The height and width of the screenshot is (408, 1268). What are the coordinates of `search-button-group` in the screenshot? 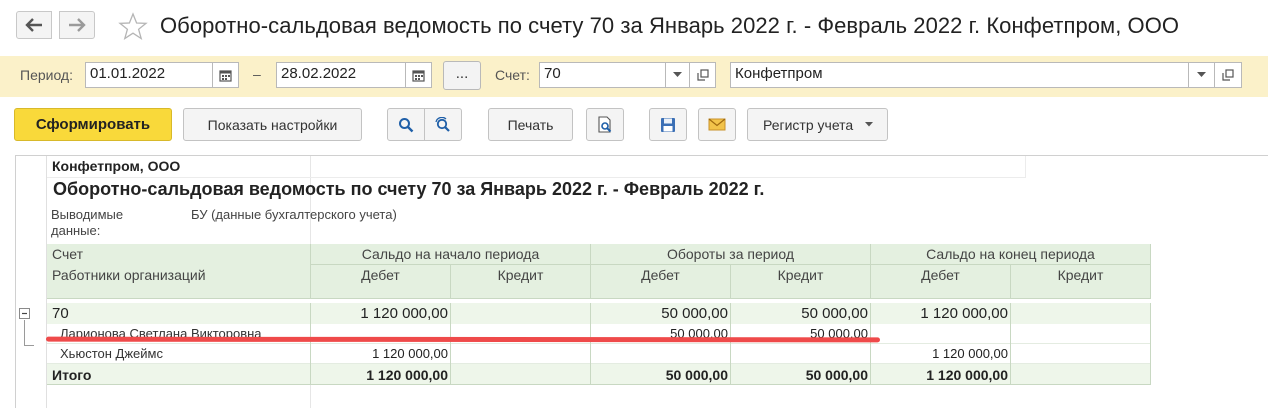 It's located at (424, 124).